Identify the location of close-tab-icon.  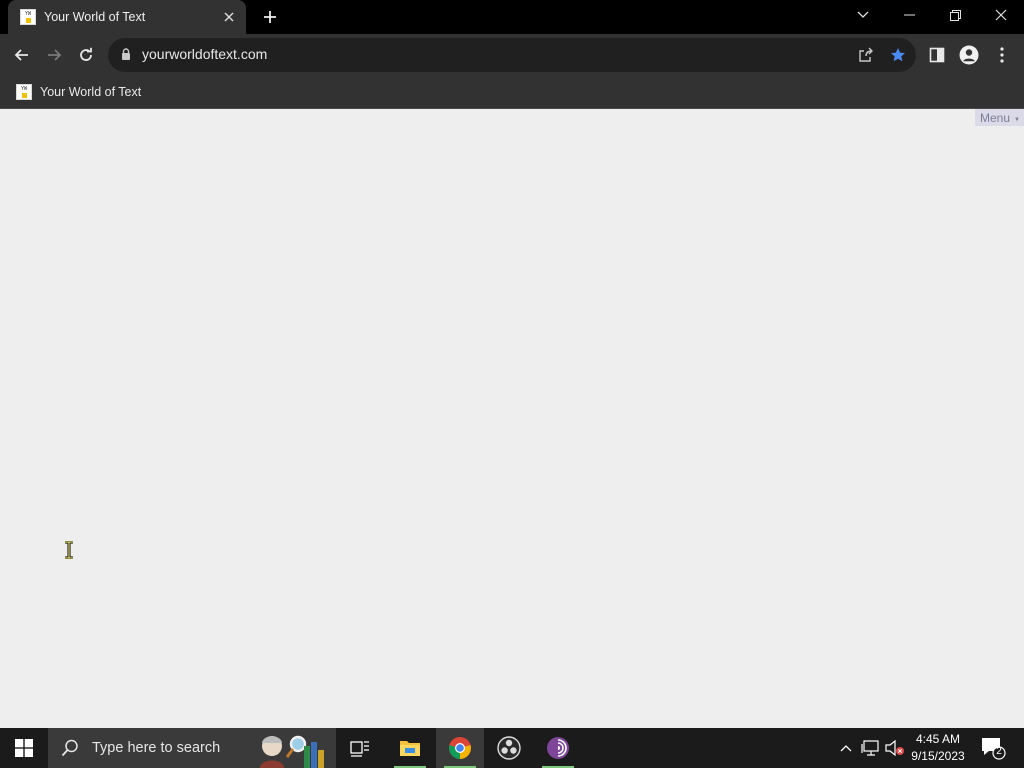
(229, 17).